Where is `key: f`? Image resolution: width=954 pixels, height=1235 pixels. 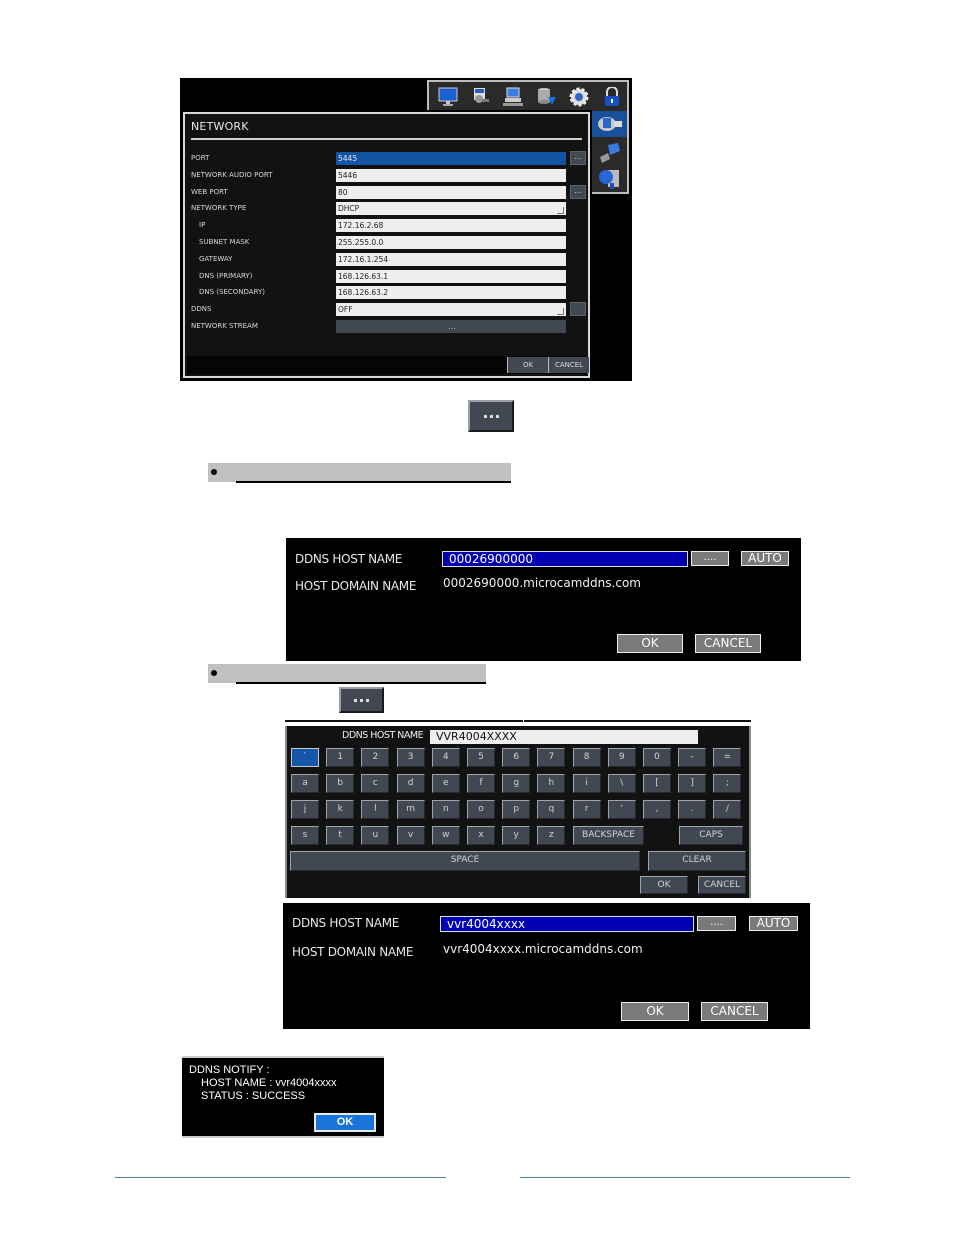 key: f is located at coordinates (481, 783).